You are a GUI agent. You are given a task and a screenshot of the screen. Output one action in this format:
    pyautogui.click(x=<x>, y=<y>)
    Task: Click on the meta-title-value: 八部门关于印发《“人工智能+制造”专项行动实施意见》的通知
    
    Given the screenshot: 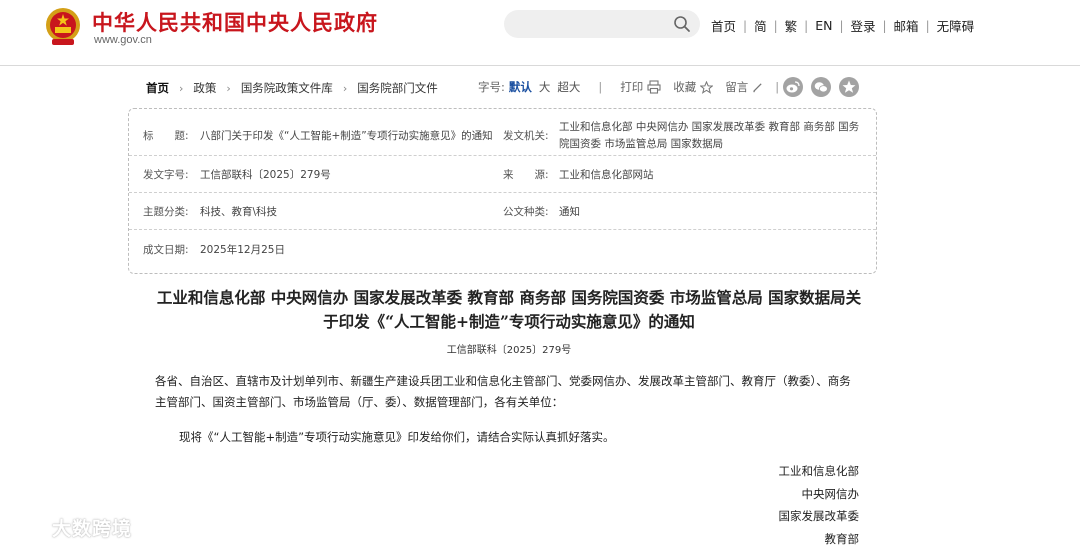 What is the action you would take?
    pyautogui.click(x=346, y=136)
    